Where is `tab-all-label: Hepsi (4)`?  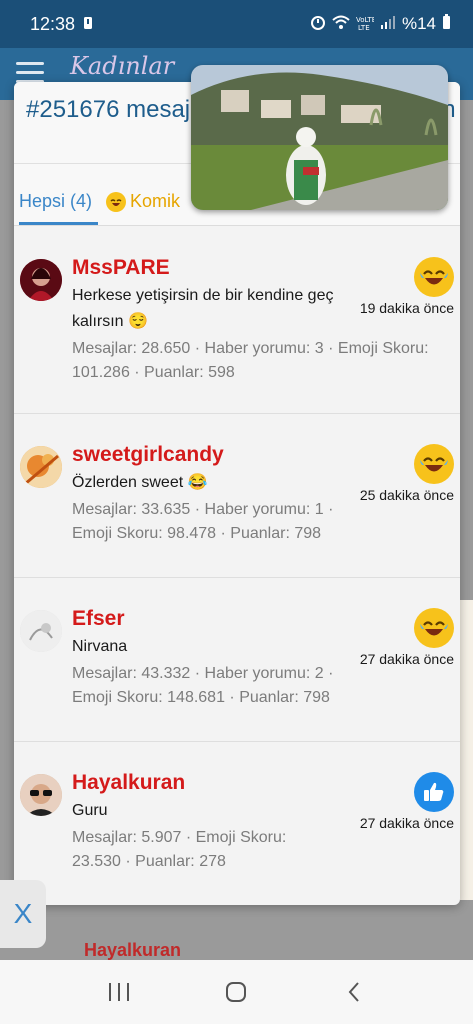
tab-all-label: Hepsi (4) is located at coordinates (56, 201).